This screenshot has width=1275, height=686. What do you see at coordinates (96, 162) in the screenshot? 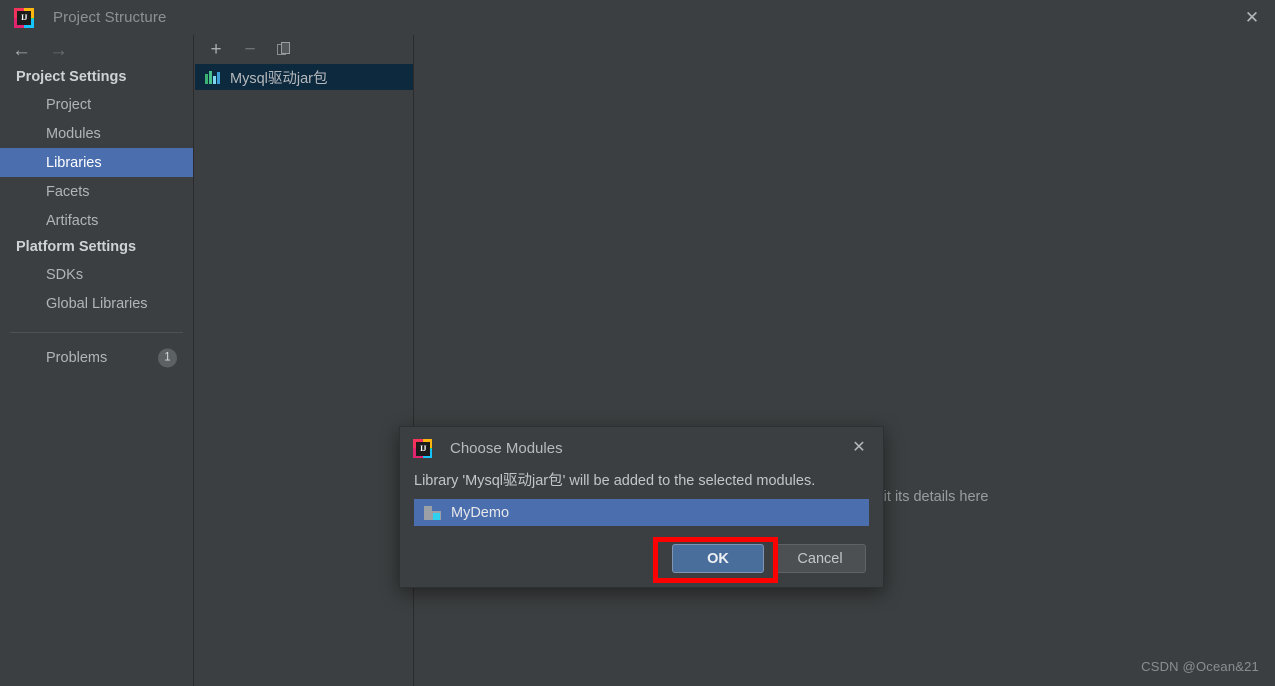
I see `sidebar-item-libraries: Libraries` at bounding box center [96, 162].